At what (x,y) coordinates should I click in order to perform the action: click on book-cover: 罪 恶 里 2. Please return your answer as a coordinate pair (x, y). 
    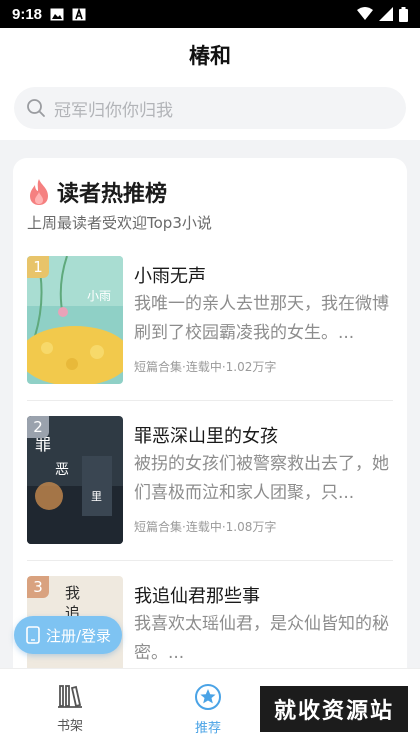
    Looking at the image, I should click on (75, 480).